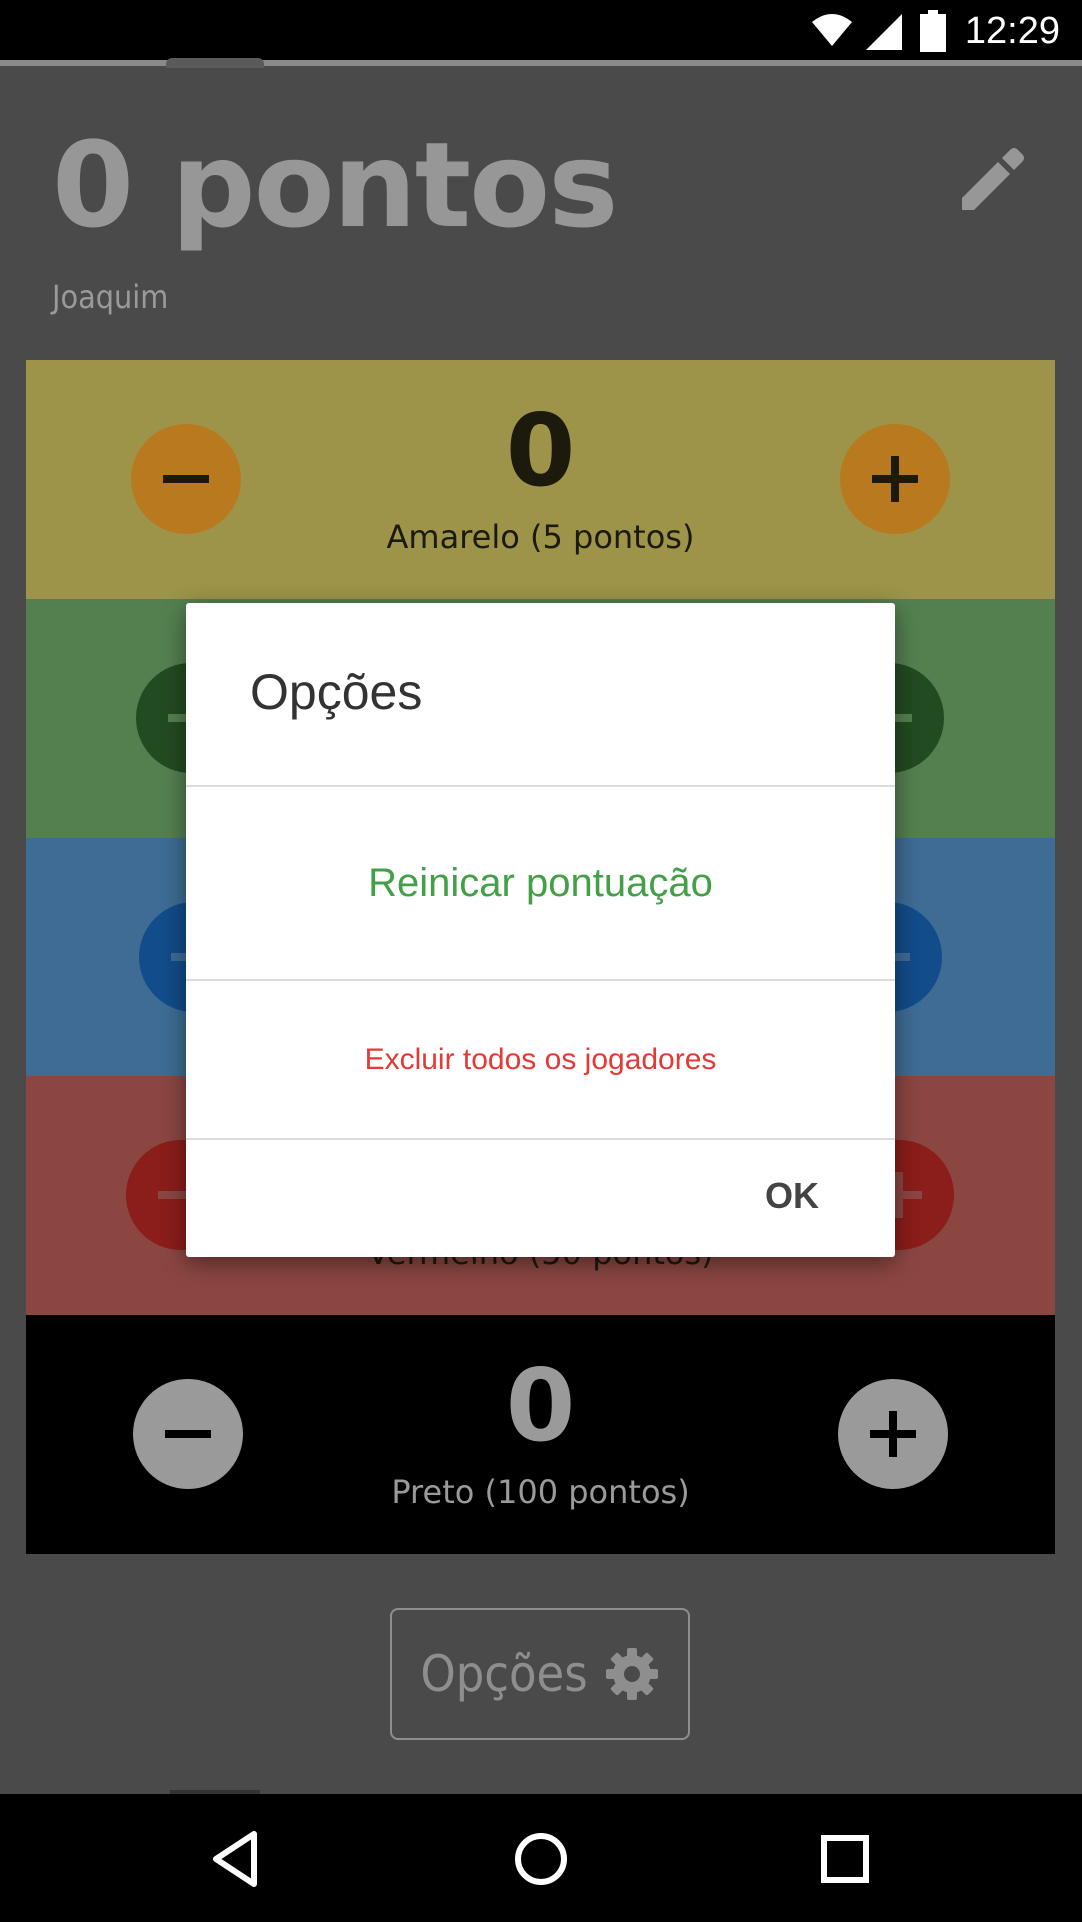 The image size is (1082, 1922). What do you see at coordinates (541, 31) in the screenshot?
I see `status-bar: 12:29` at bounding box center [541, 31].